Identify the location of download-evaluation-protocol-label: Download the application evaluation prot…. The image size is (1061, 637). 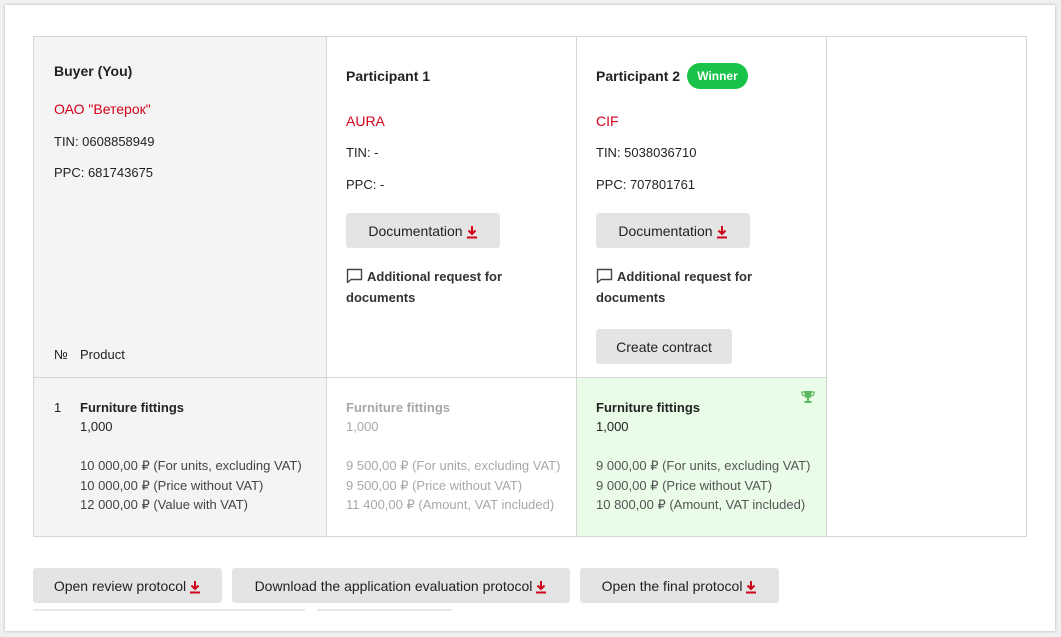
(393, 585).